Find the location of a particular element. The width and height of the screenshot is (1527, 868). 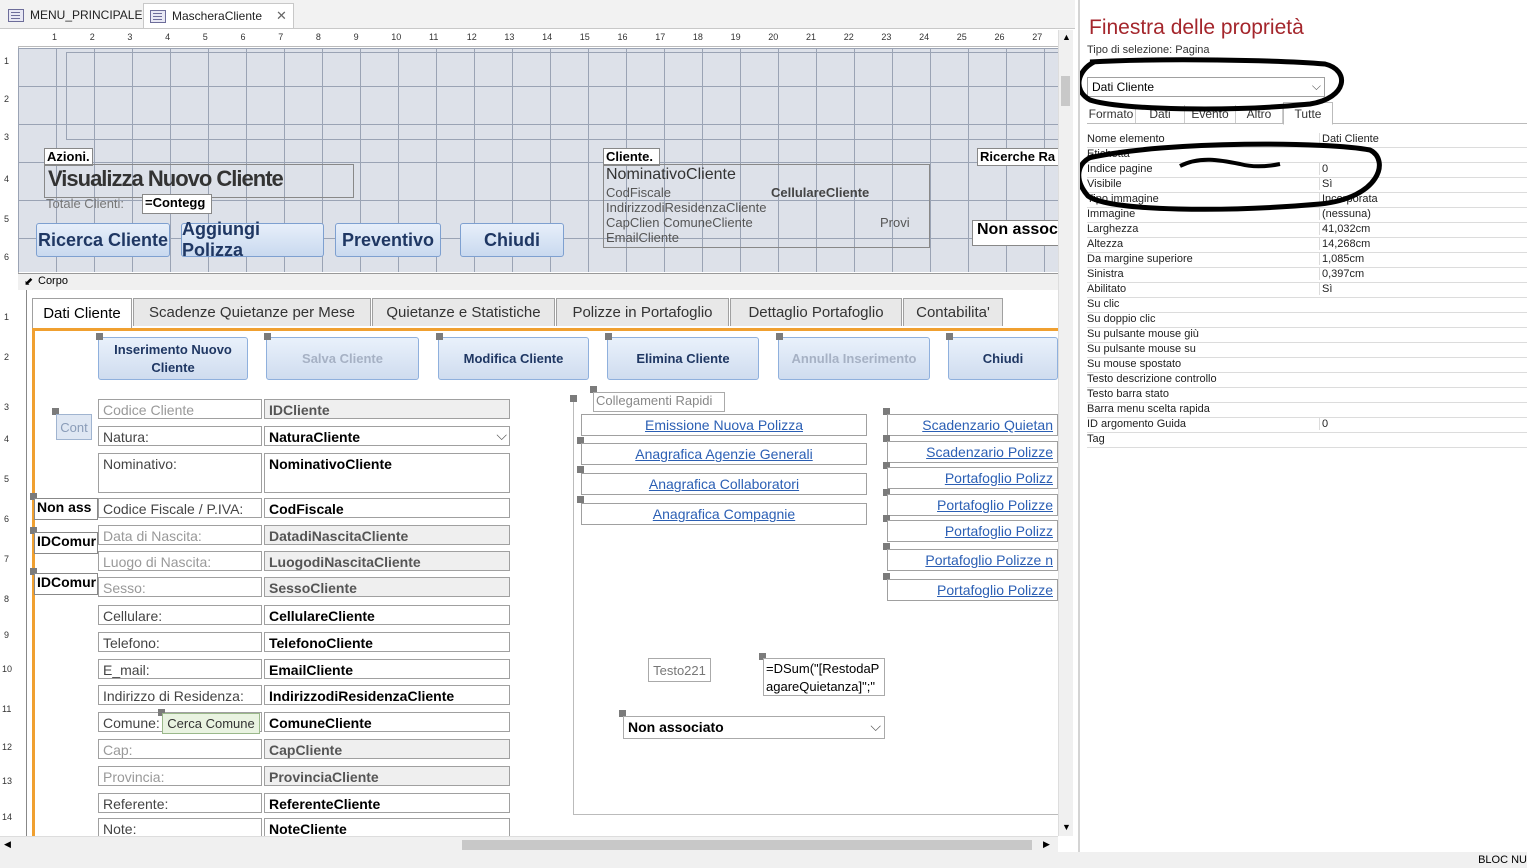

vertical-scroll-thumb is located at coordinates (1065, 91).